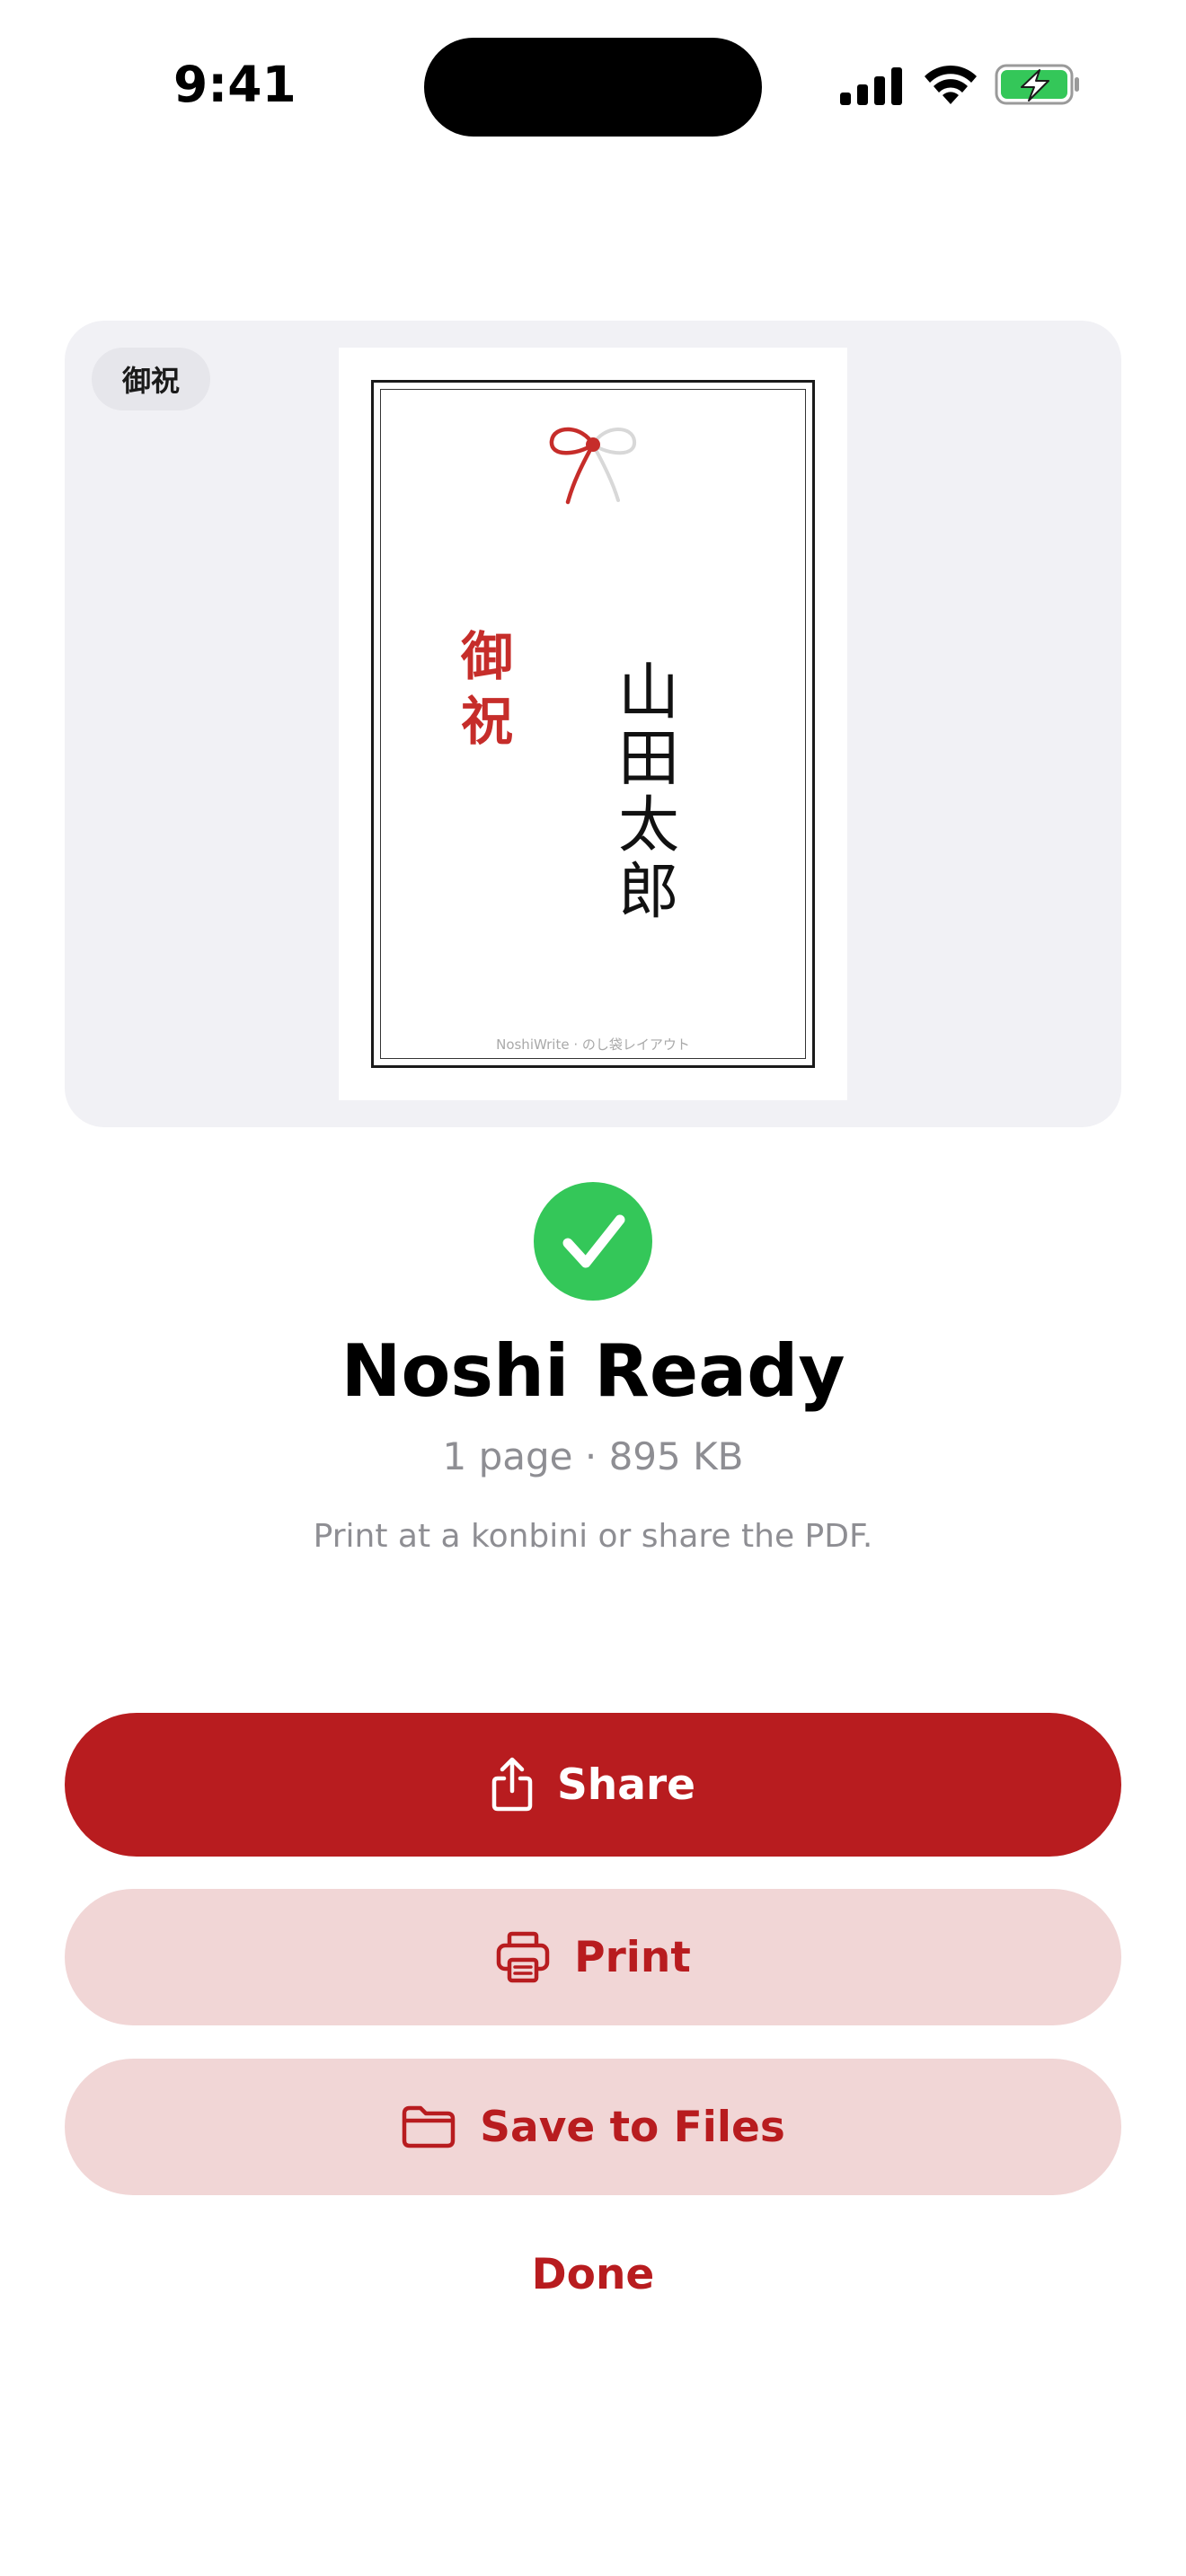 The width and height of the screenshot is (1186, 2576). I want to click on save-to-files-button: Save to Files, so click(593, 2127).